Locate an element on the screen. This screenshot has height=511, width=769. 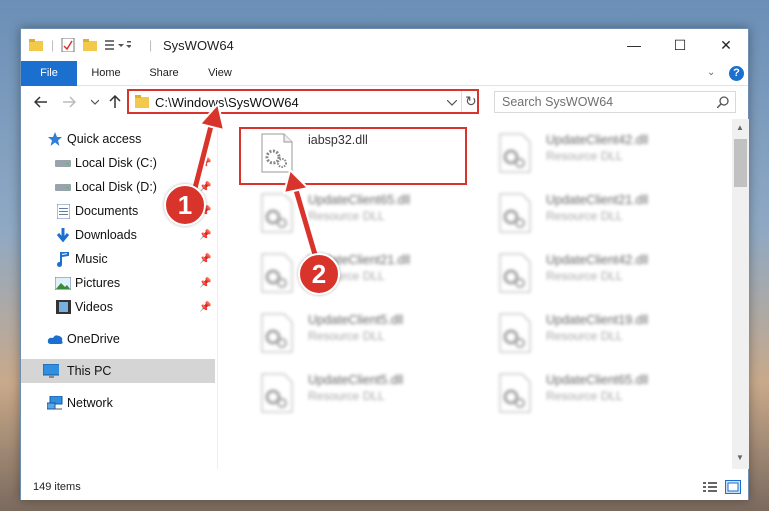
sidebar-item-downloads: Downloads 📌 is located at coordinates (118, 235).